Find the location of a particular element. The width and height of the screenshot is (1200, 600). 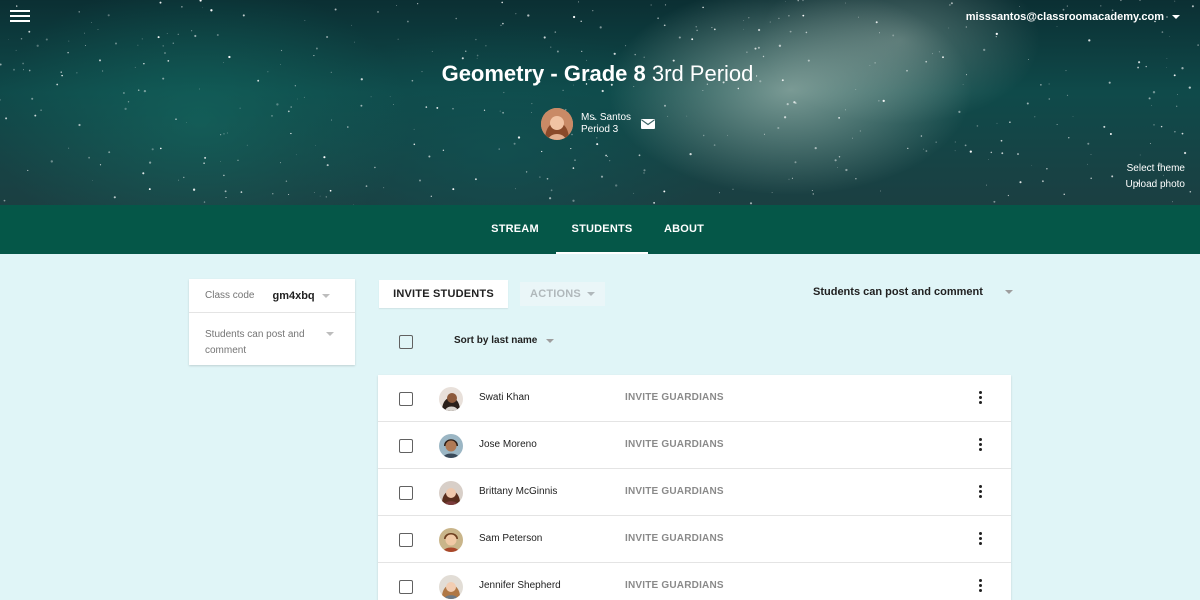

class-title: Geometry - Grade 8 3rd Period is located at coordinates (597, 74).